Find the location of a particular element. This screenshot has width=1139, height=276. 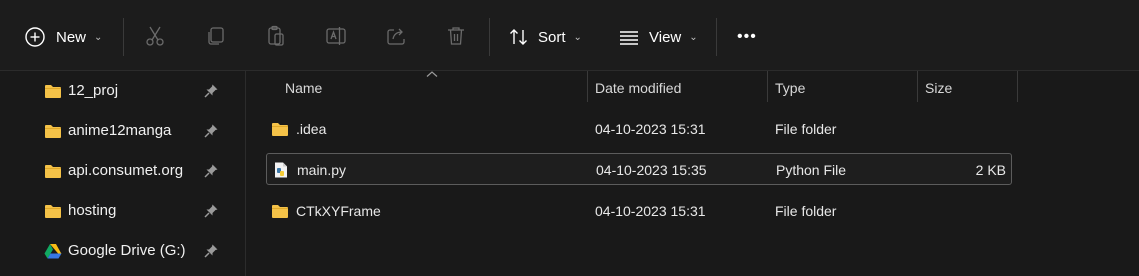

nav-item-label: 12_proj is located at coordinates (93, 90).